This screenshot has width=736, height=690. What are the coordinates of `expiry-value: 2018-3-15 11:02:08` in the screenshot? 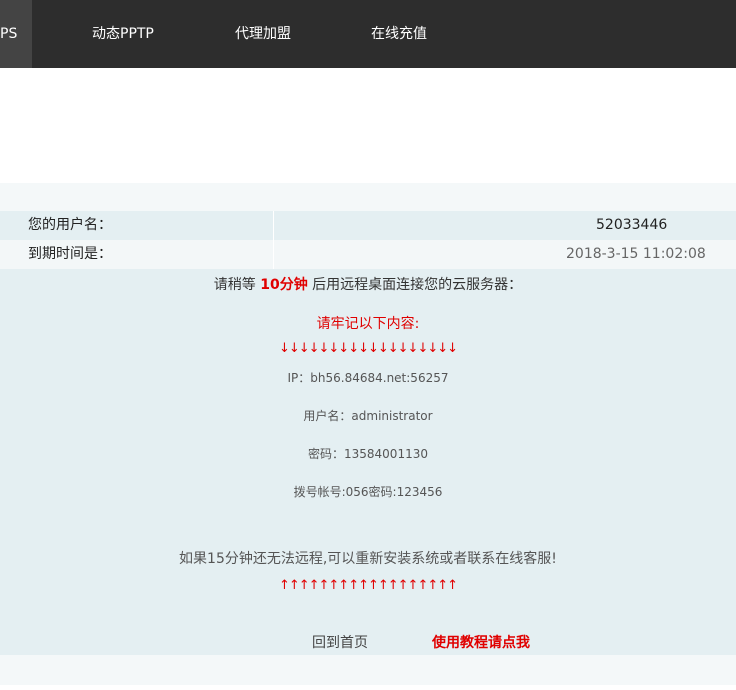 It's located at (636, 254).